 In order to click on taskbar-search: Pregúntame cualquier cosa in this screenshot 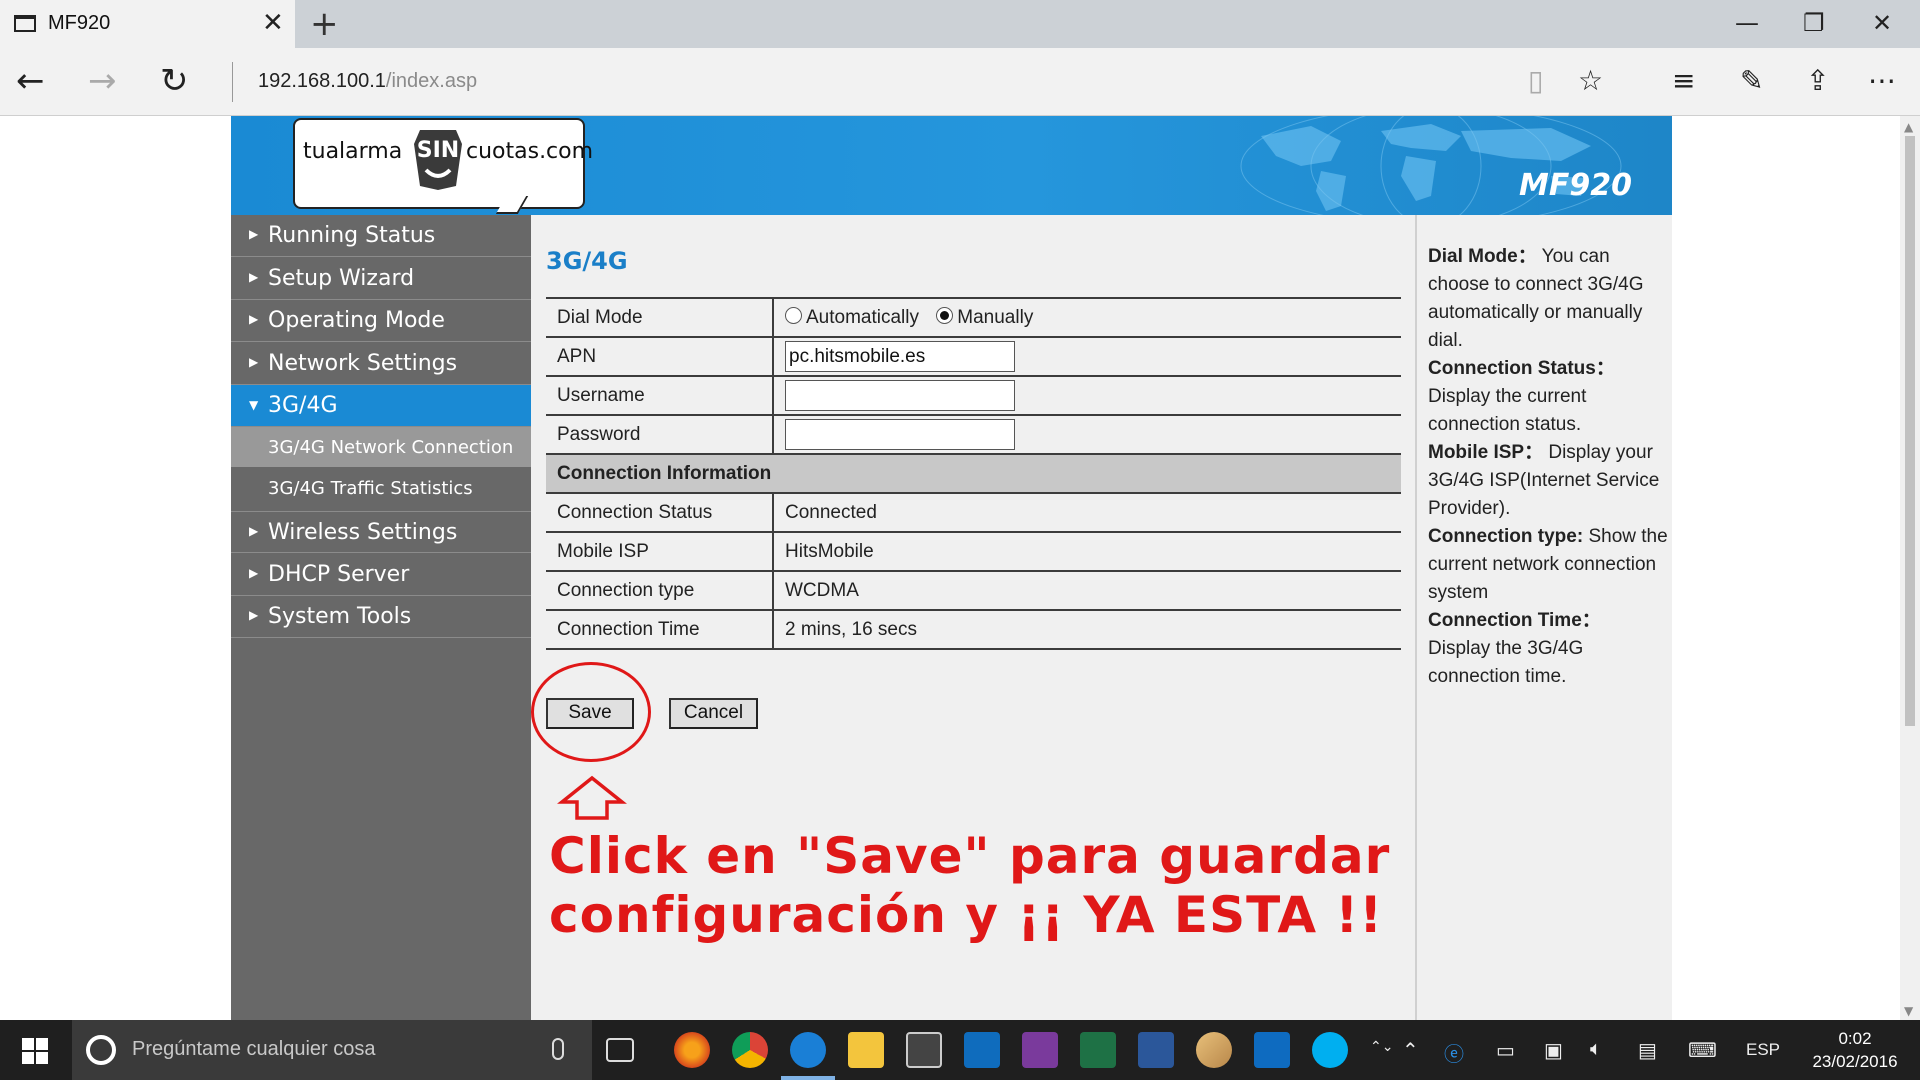, I will do `click(332, 1050)`.